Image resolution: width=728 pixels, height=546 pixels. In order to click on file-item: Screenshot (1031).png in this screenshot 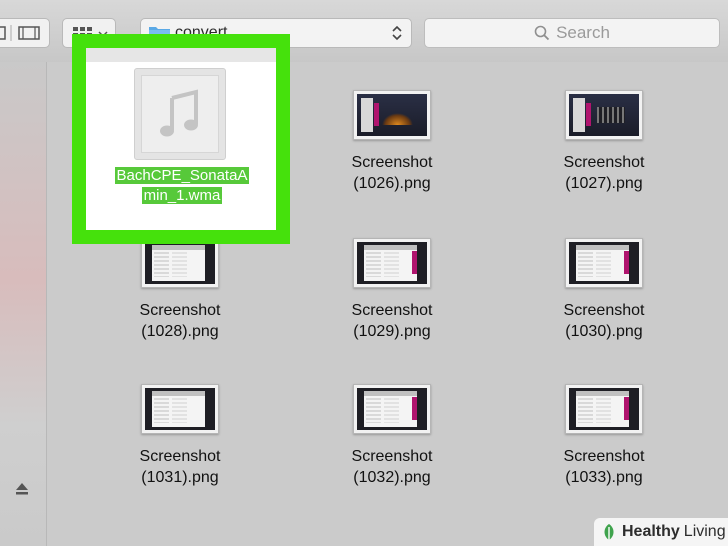, I will do `click(180, 436)`.